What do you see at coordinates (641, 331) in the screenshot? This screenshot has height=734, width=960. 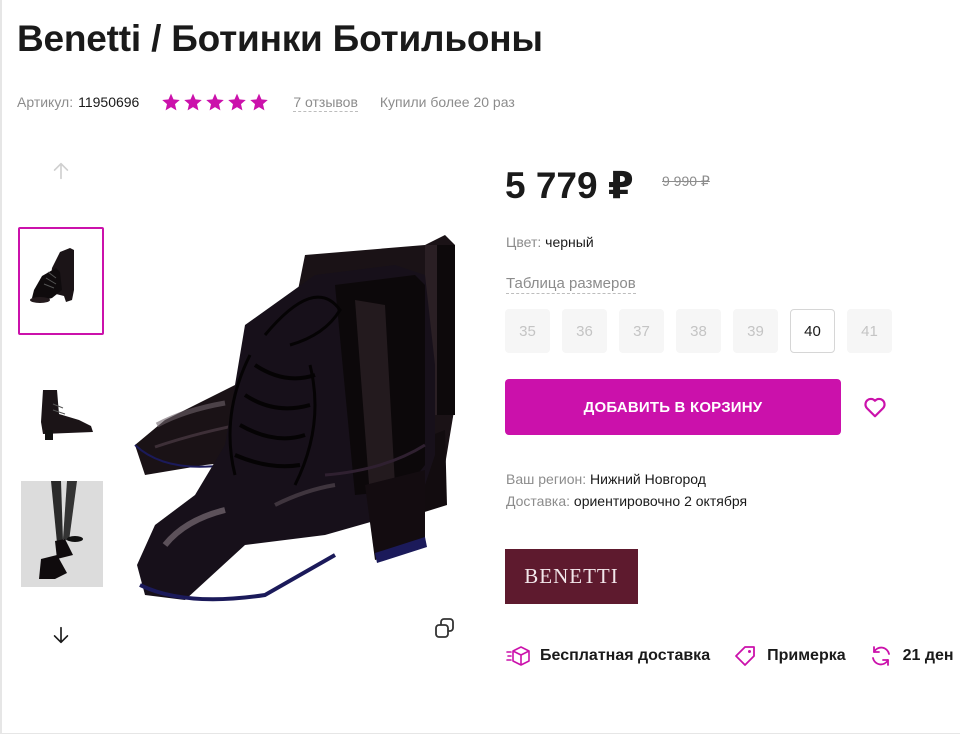 I see `size-option: 37` at bounding box center [641, 331].